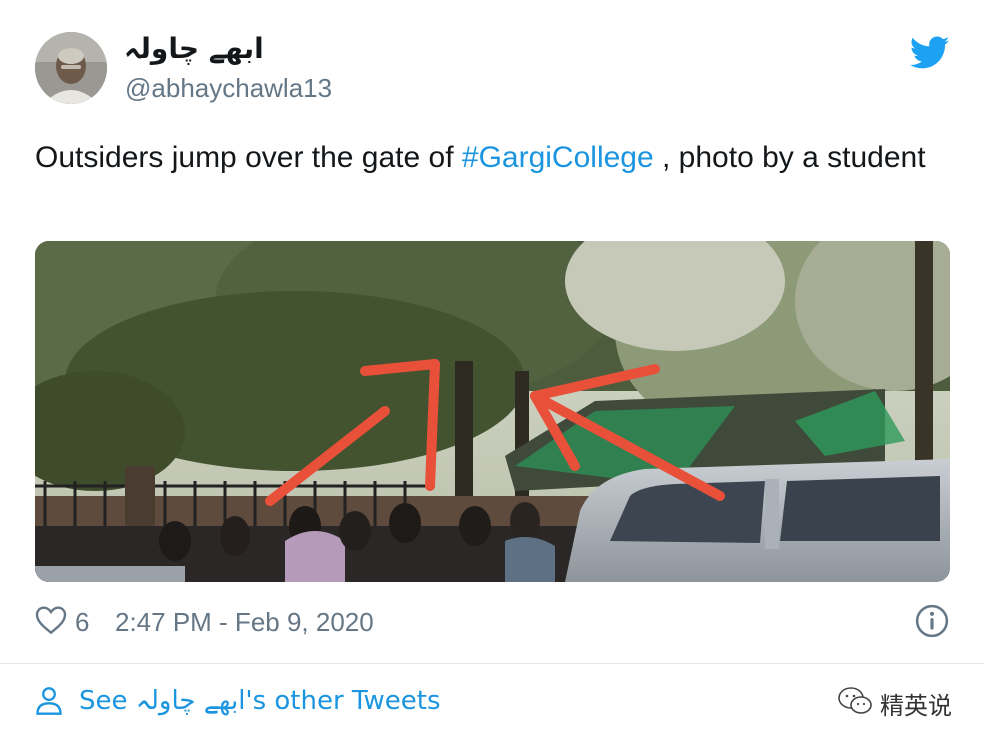  Describe the element at coordinates (228, 88) in the screenshot. I see `author-handle: @abhaychawla13` at that location.